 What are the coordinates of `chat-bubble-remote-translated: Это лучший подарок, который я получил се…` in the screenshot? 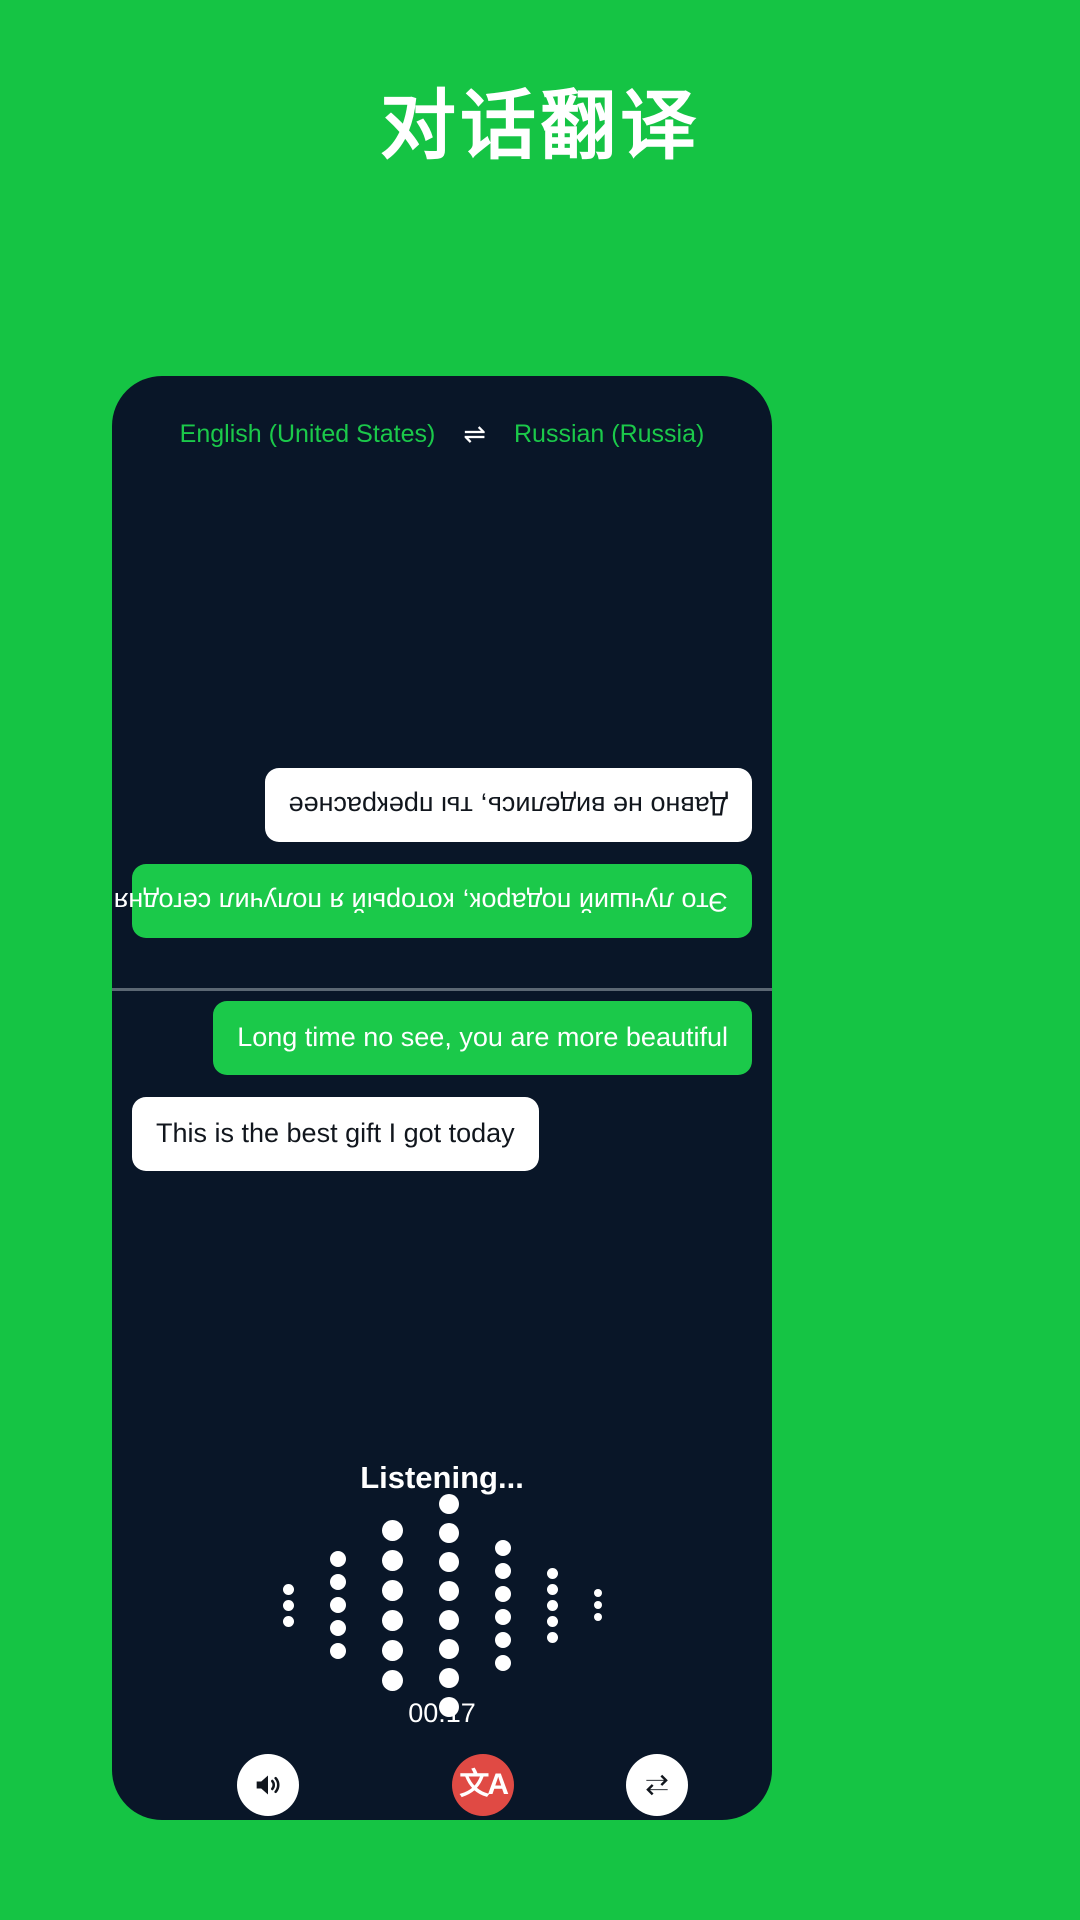 It's located at (433, 901).